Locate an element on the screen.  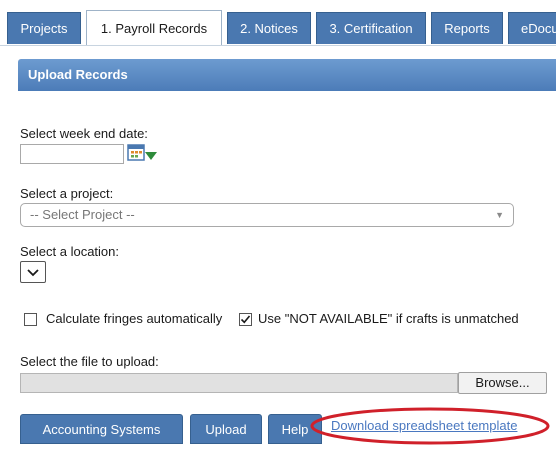
chevron-down-icon is located at coordinates (33, 273).